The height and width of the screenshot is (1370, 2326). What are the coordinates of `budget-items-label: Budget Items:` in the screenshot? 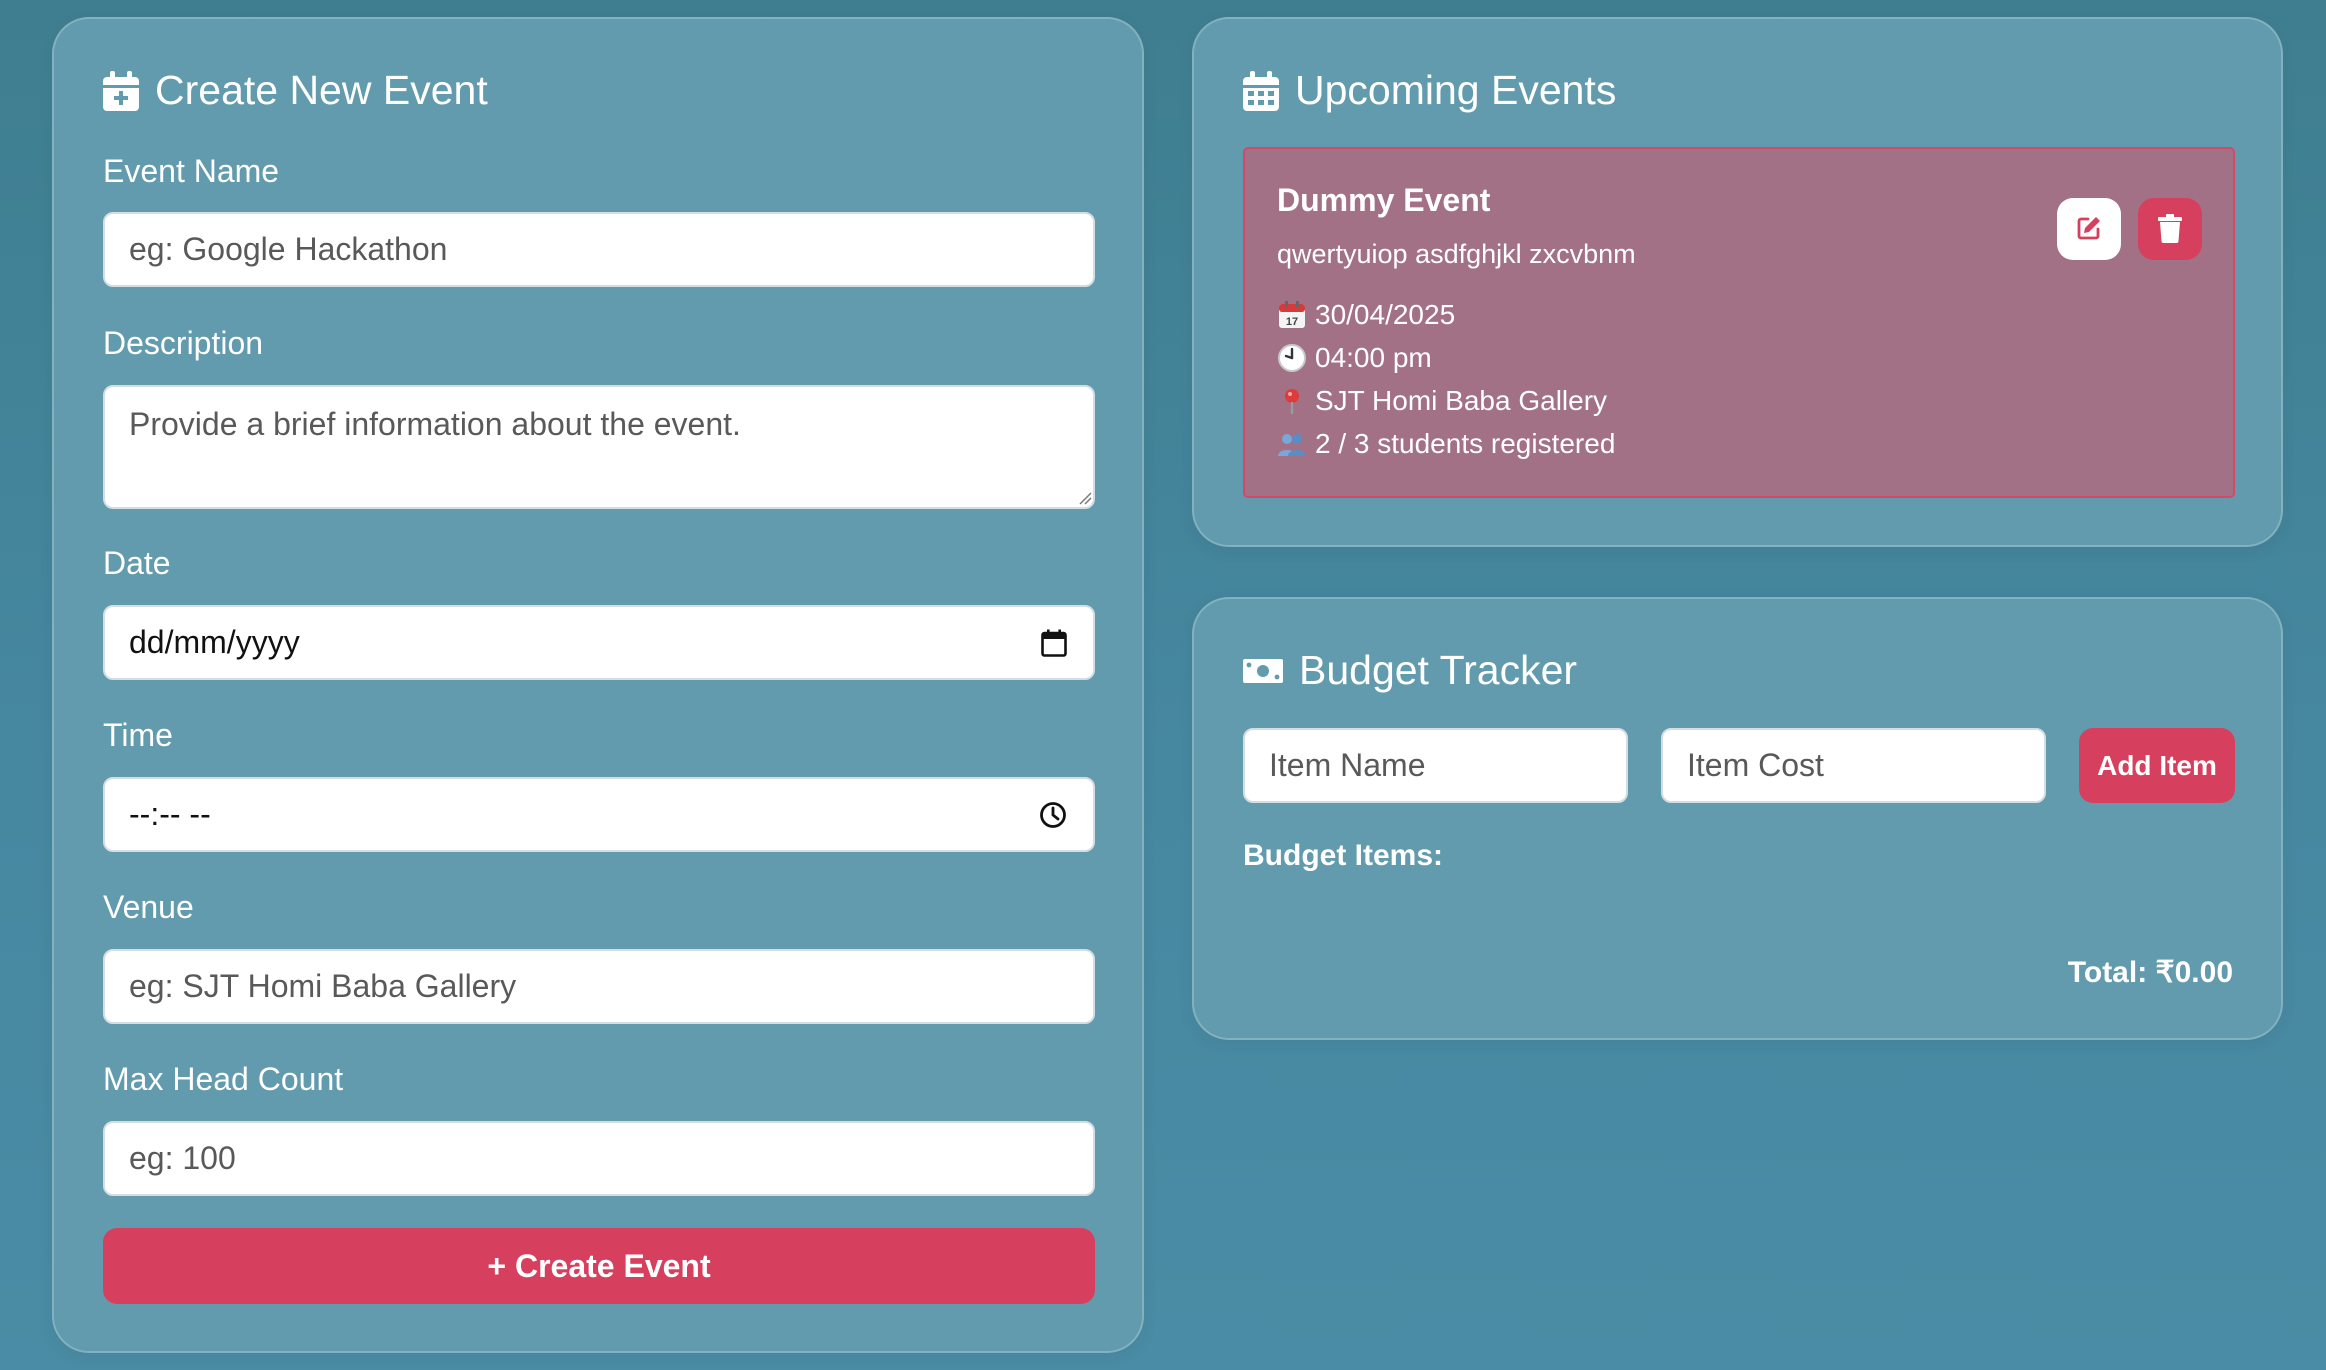 It's located at (1343, 855).